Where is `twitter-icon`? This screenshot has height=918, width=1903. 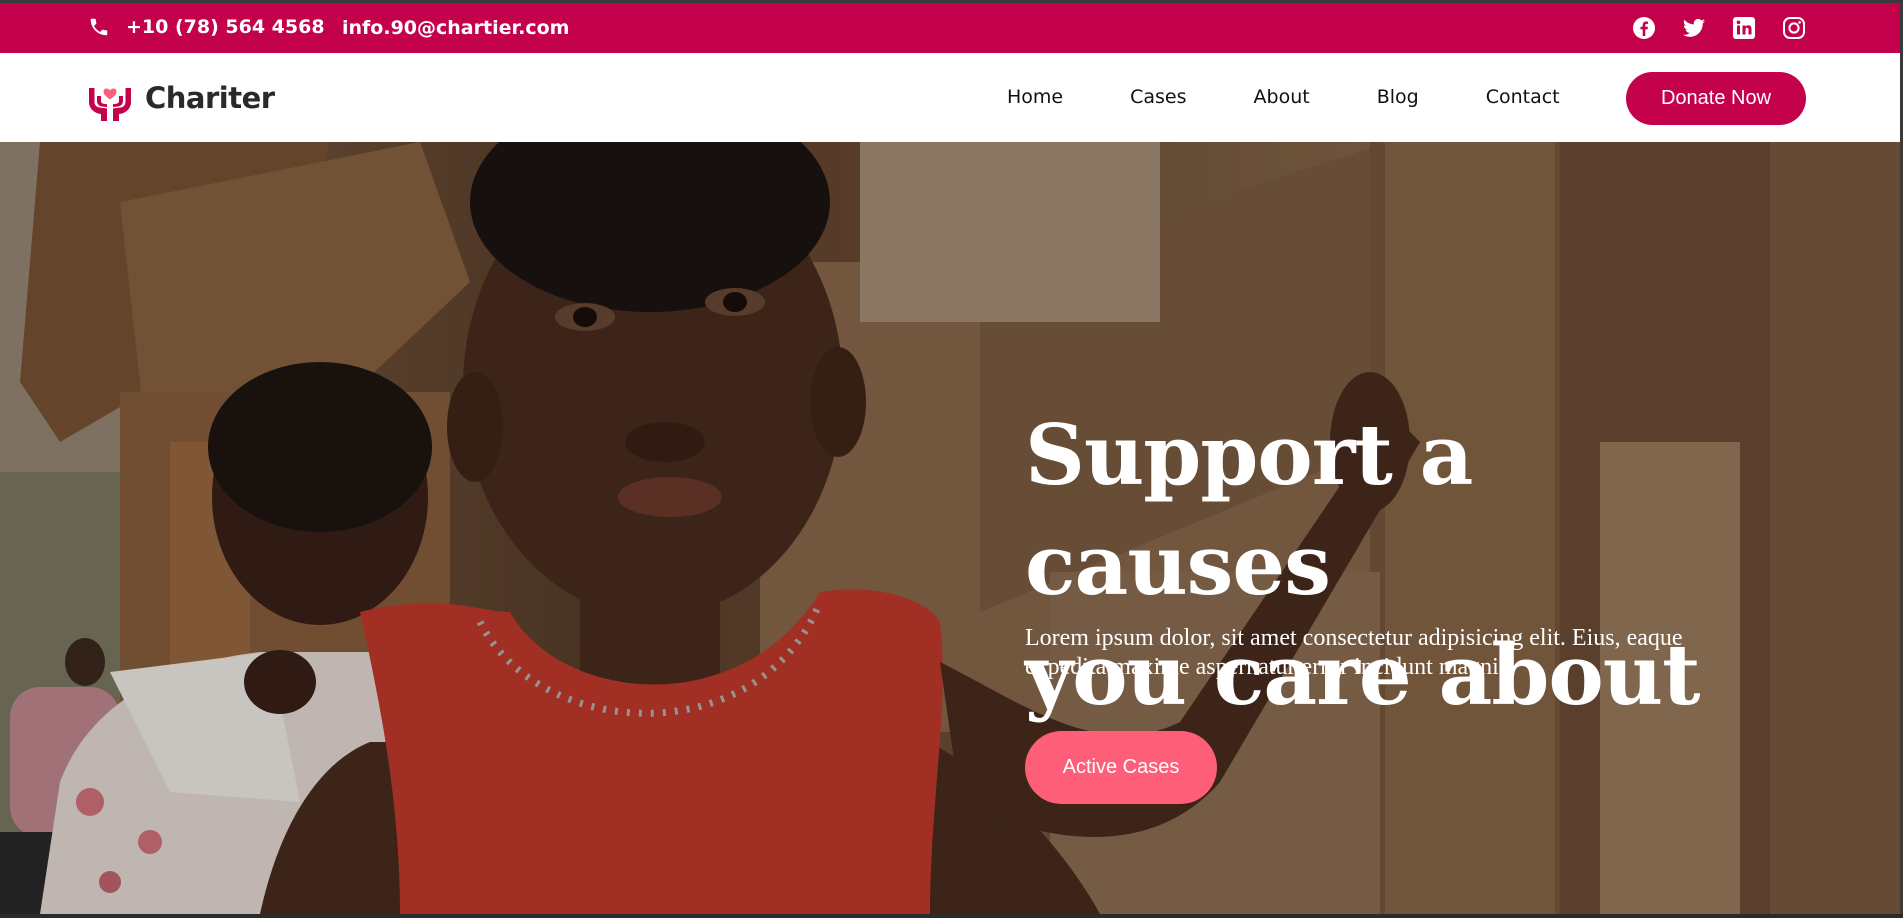
twitter-icon is located at coordinates (1694, 28).